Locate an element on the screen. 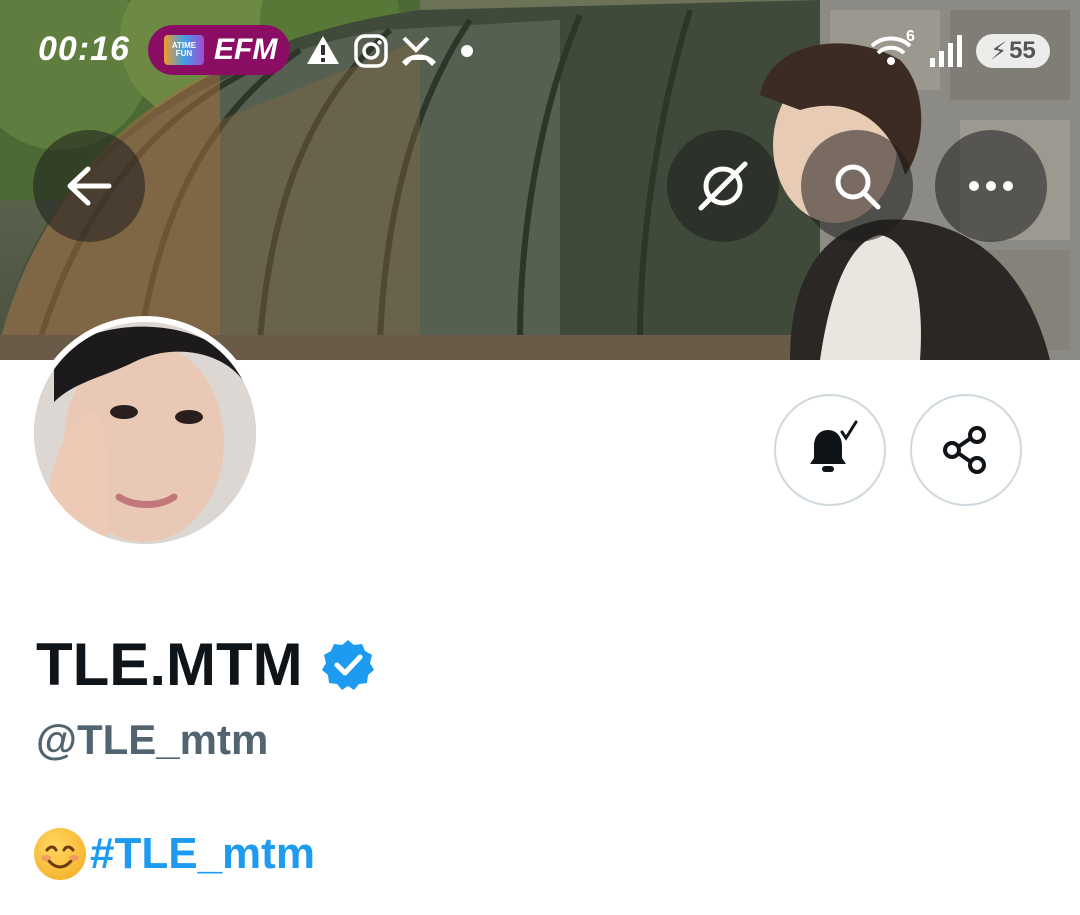  back-arrow-icon is located at coordinates (89, 186).